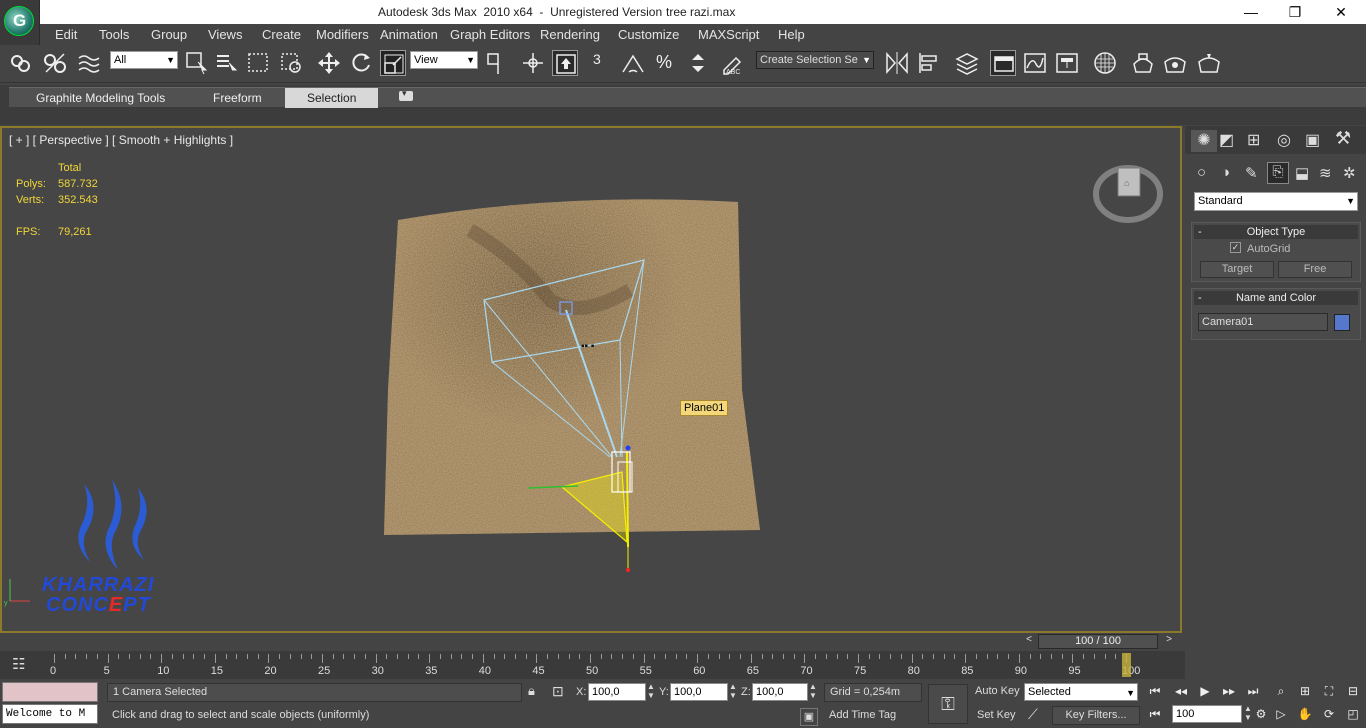  I want to click on display-tab-icon: ▣, so click(1312, 140).